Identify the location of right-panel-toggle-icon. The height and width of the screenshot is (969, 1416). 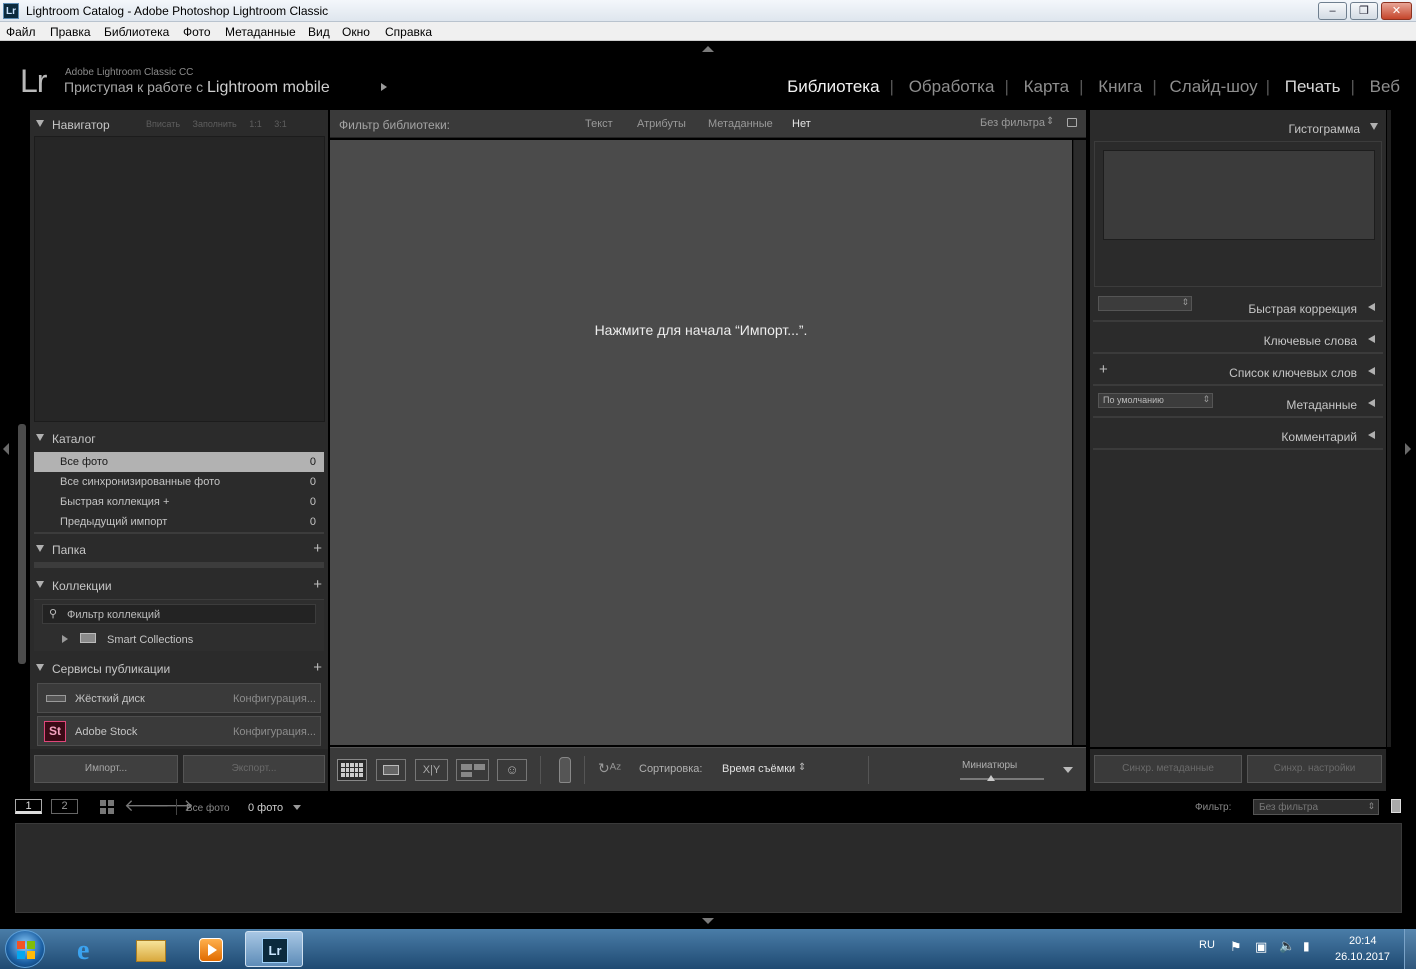
(1408, 449).